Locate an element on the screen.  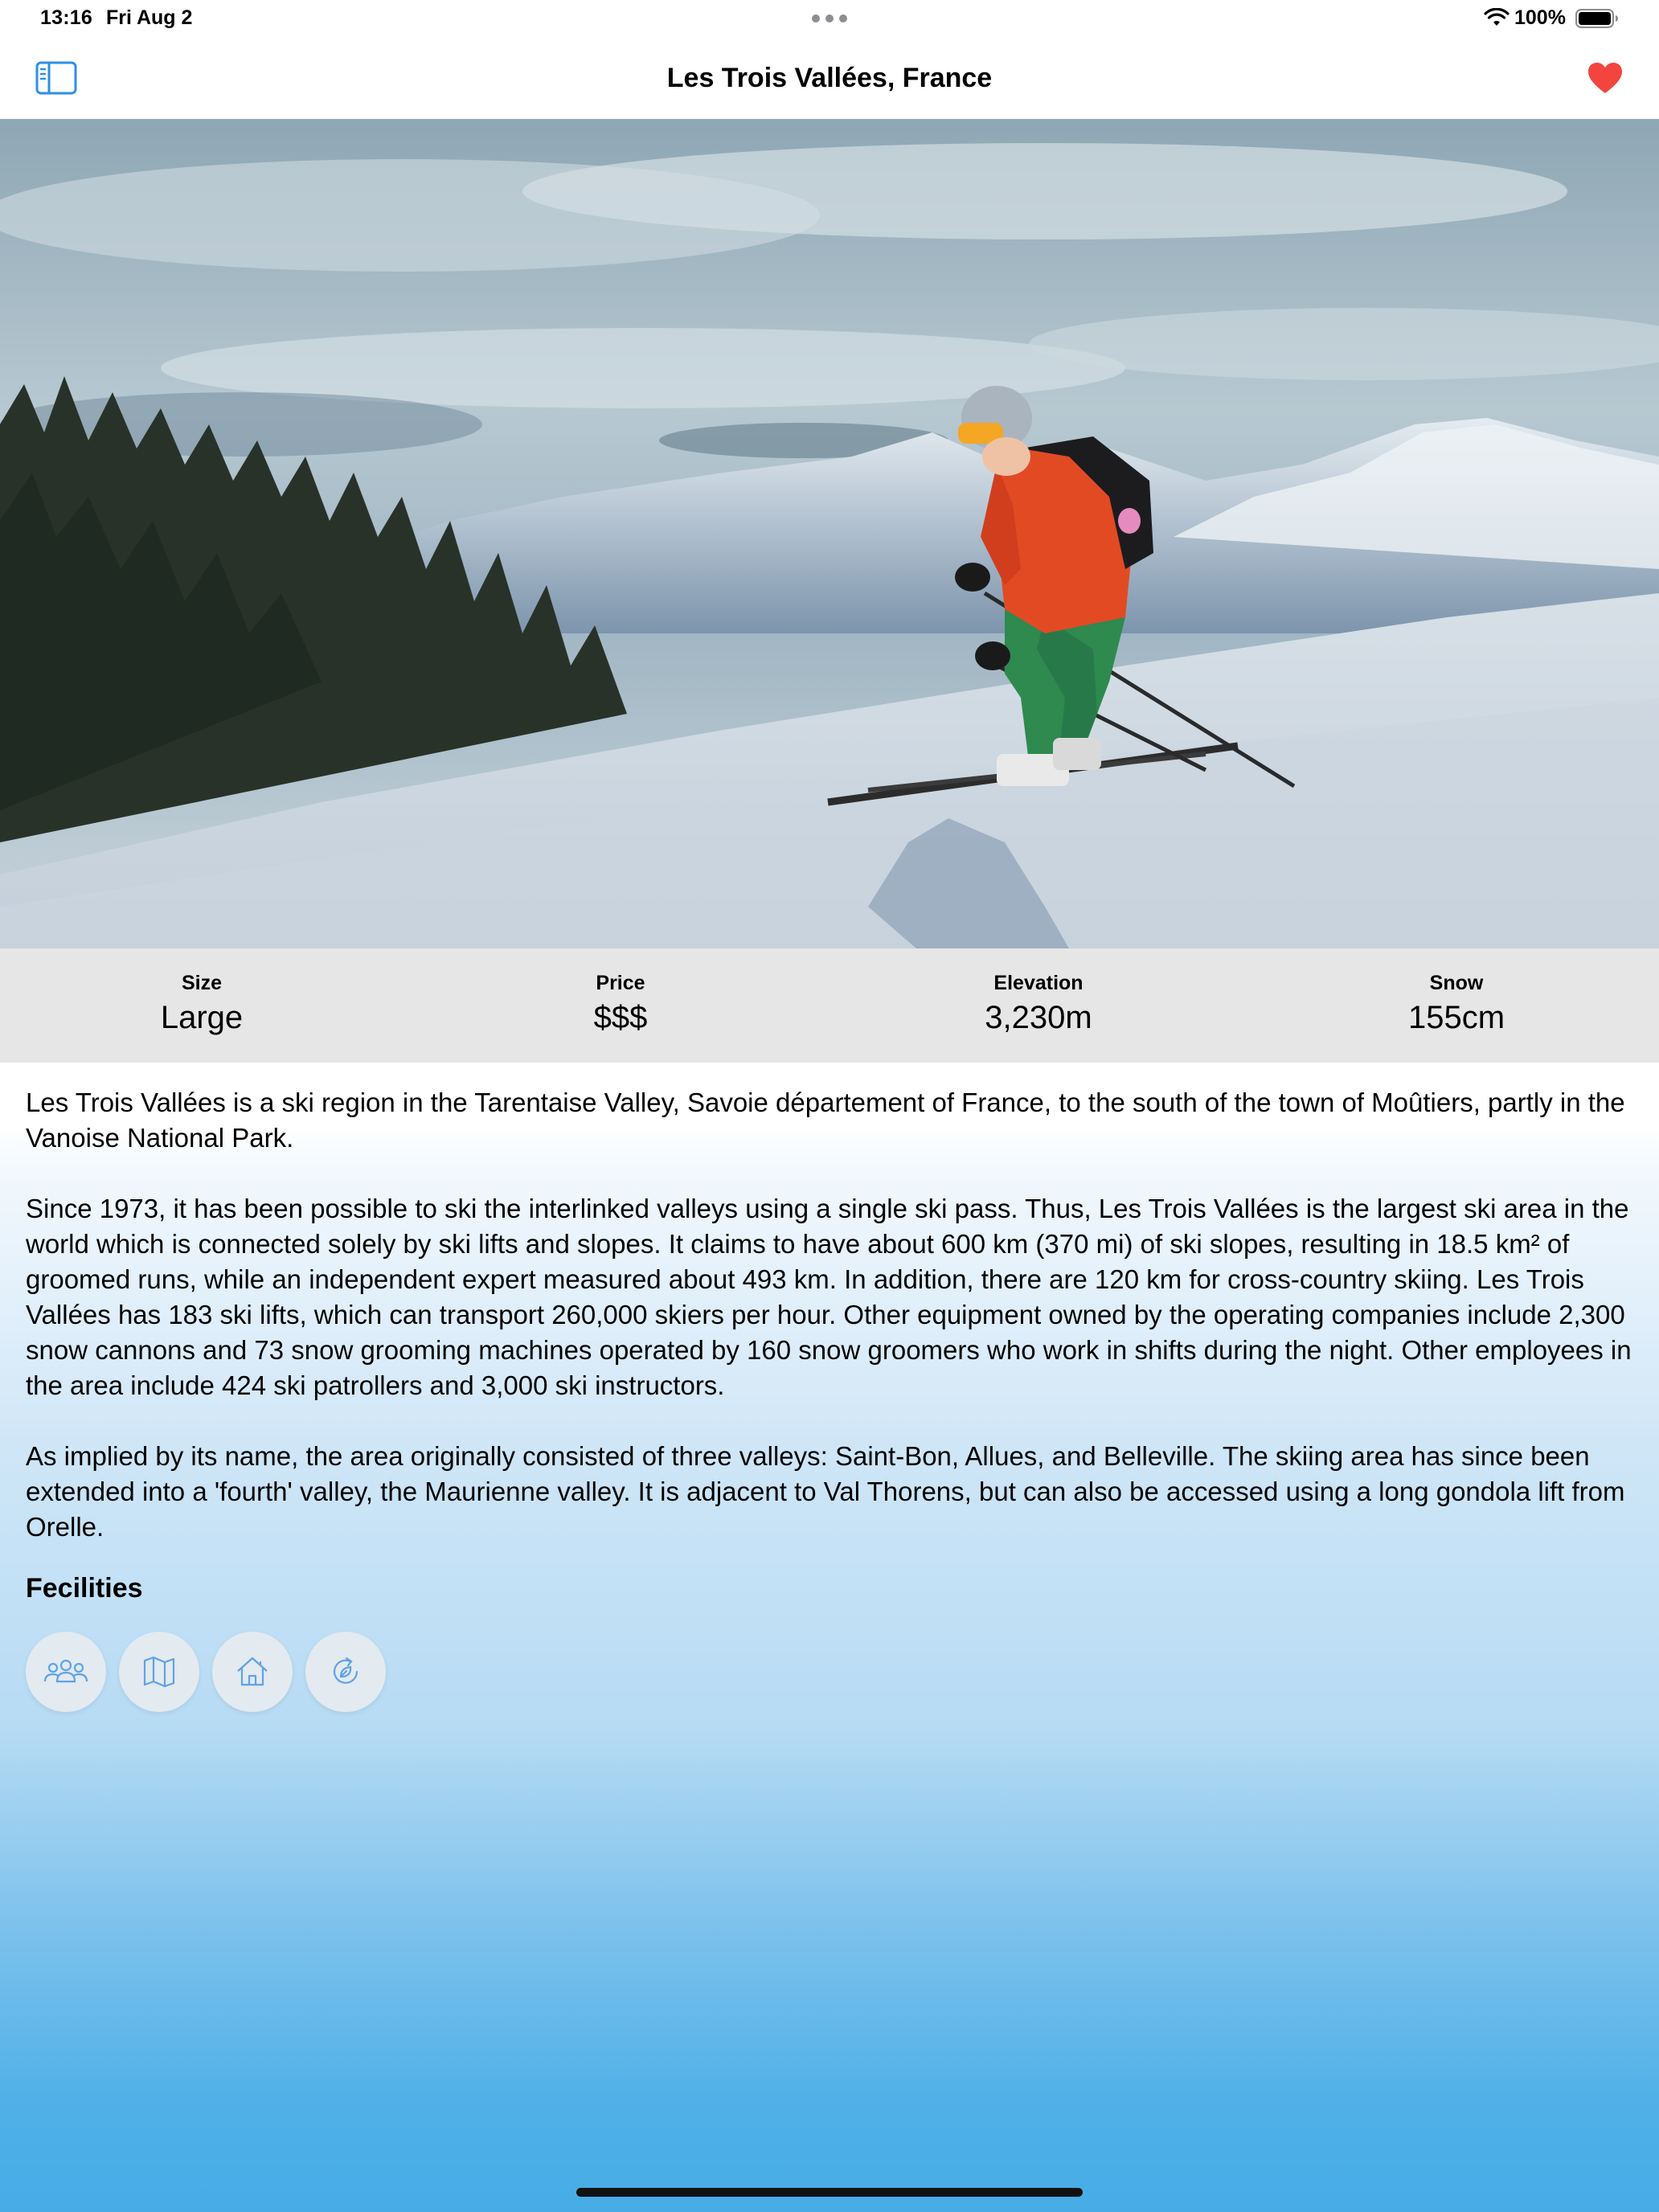
facilities-title: Fecilities is located at coordinates (84, 1588).